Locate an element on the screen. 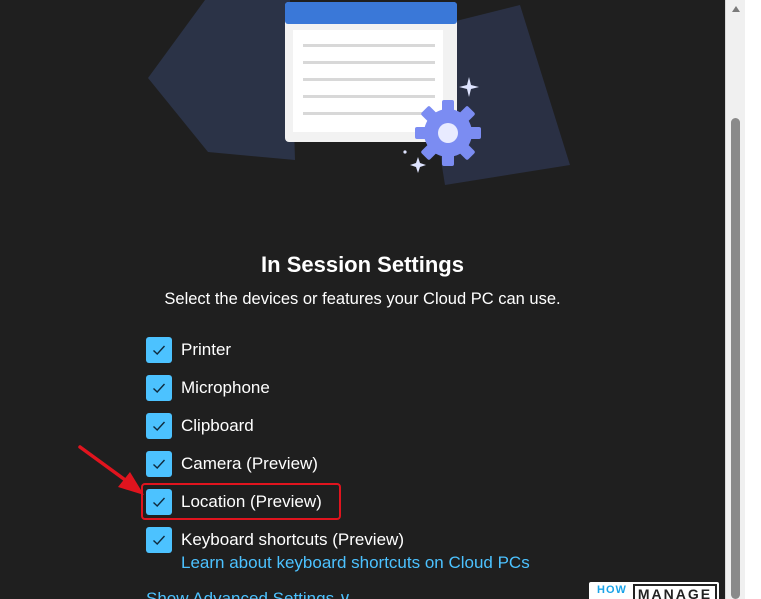  watermark-logo: HOW MANAGE is located at coordinates (654, 590).